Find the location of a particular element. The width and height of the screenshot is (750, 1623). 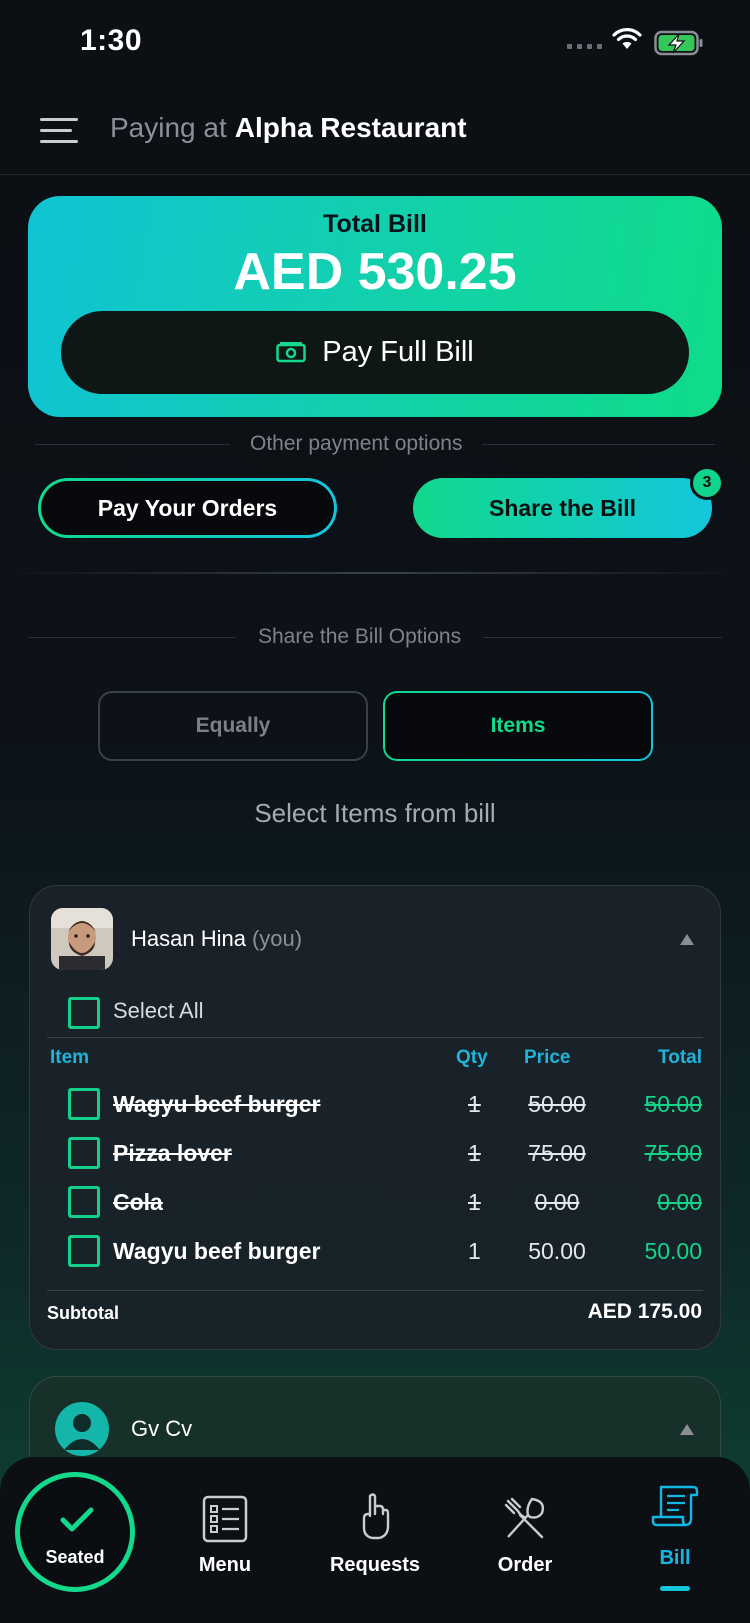

item-name: Pizza lover is located at coordinates (172, 1153).